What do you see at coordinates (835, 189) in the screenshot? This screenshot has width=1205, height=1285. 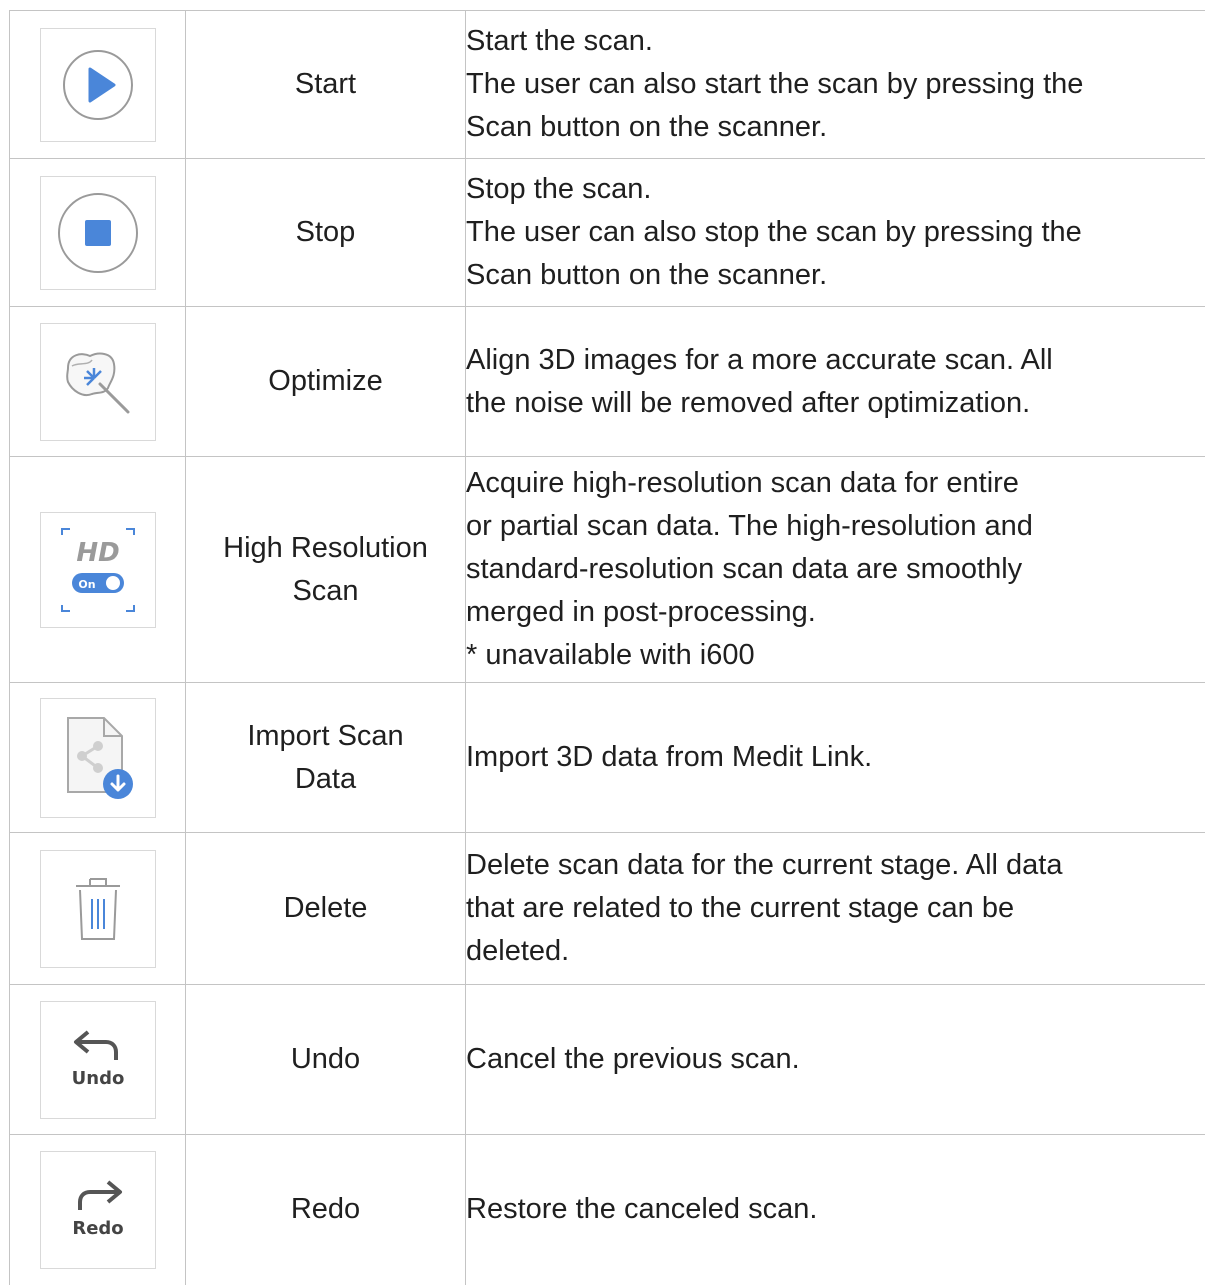 I see `description-line: Stop the scan.` at bounding box center [835, 189].